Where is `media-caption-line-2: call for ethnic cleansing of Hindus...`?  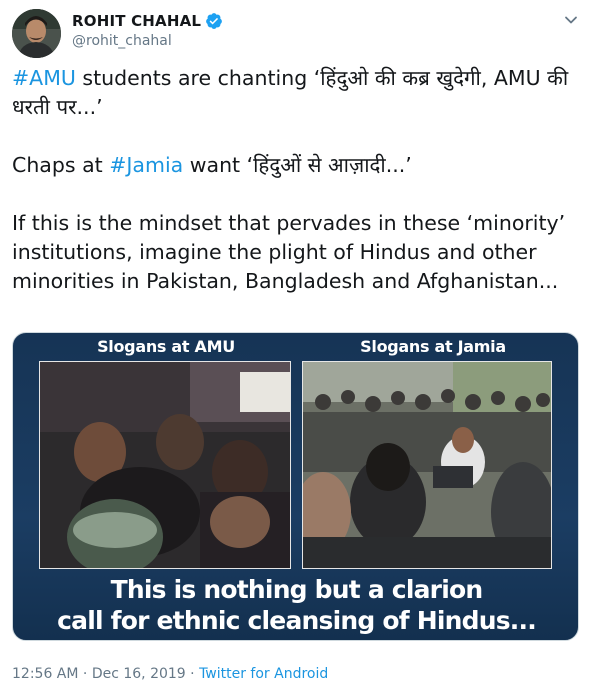
media-caption-line-2: call for ethnic cleansing of Hindus... is located at coordinates (297, 620).